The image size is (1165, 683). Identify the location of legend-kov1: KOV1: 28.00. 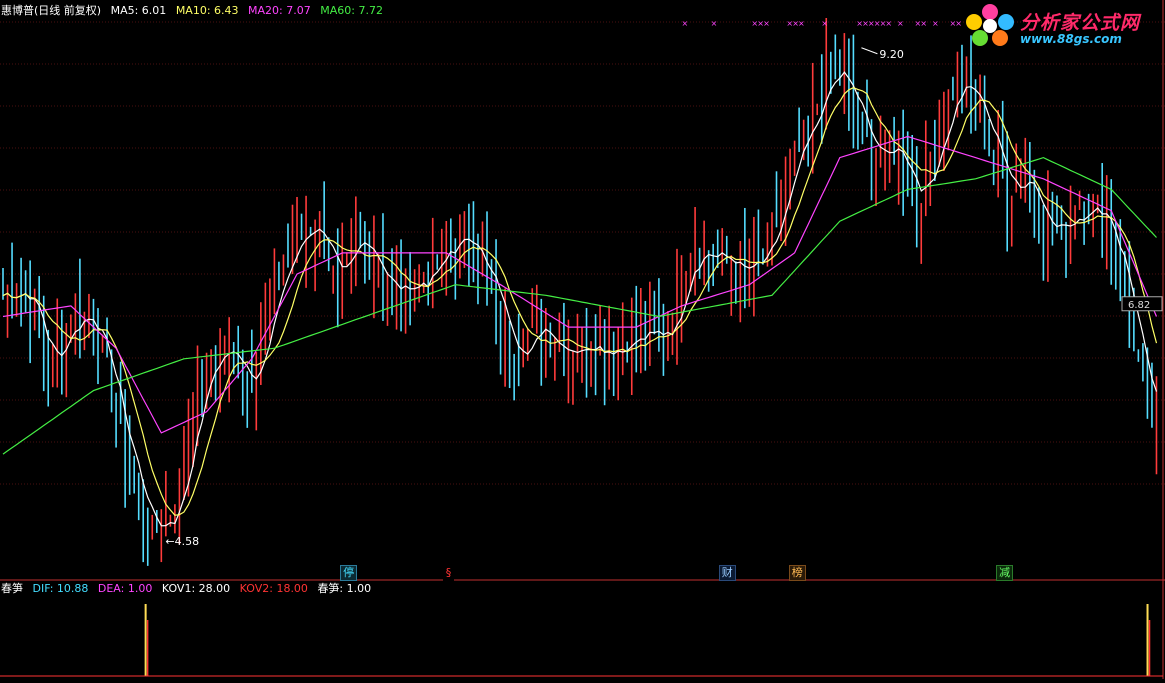
(196, 588).